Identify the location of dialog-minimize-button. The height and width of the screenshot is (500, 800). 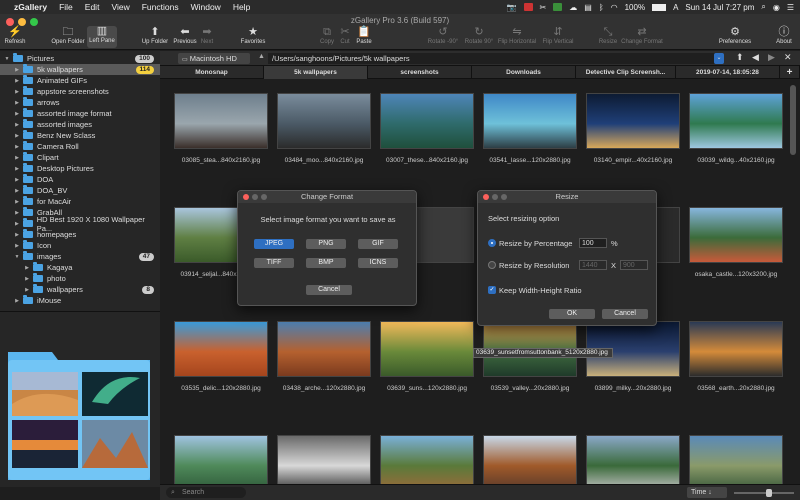
(495, 197).